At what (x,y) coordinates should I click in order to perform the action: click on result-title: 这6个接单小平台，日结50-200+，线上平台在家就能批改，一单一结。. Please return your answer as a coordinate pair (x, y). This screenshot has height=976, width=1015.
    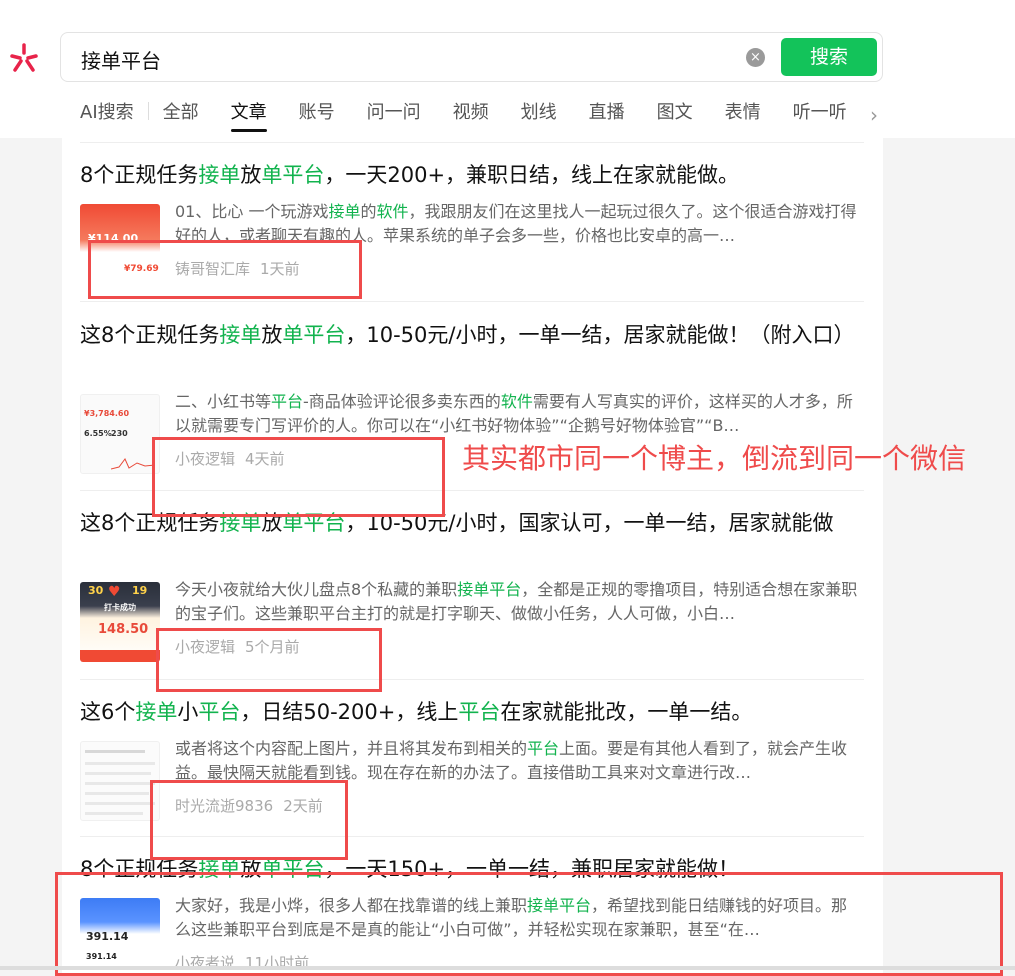
    Looking at the image, I should click on (472, 712).